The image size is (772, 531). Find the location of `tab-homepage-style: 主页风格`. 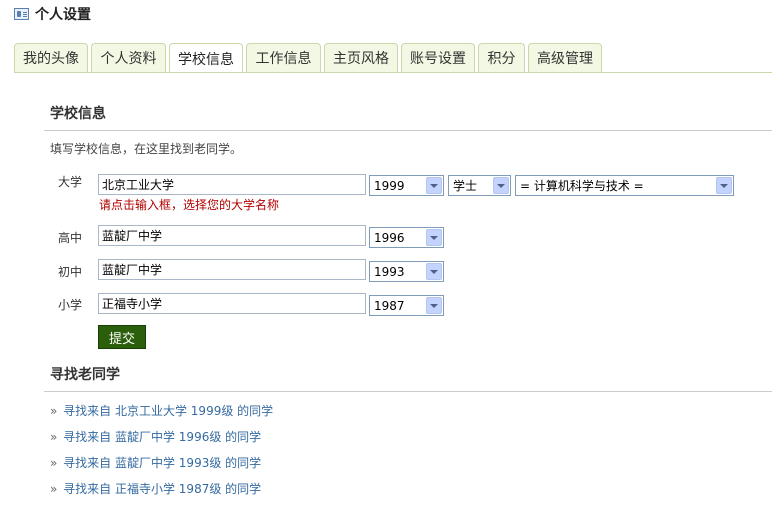

tab-homepage-style: 主页风格 is located at coordinates (361, 57).